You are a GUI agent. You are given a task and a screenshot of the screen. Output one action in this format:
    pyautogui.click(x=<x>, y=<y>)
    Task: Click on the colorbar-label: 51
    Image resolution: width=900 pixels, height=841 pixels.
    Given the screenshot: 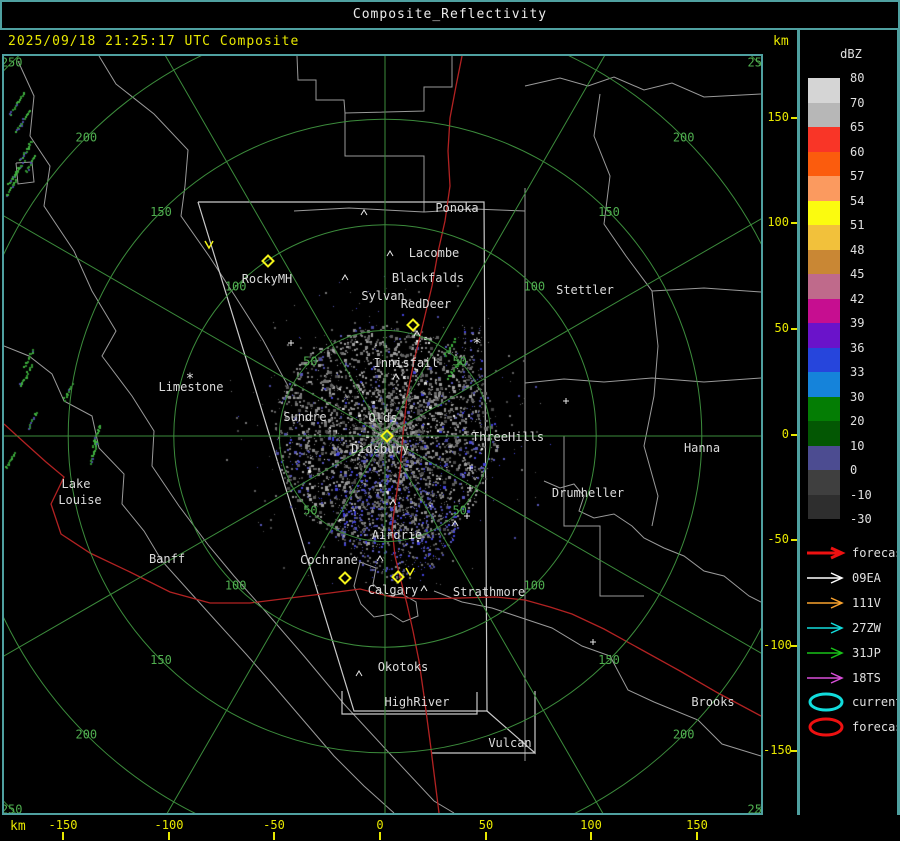 What is the action you would take?
    pyautogui.click(x=857, y=225)
    